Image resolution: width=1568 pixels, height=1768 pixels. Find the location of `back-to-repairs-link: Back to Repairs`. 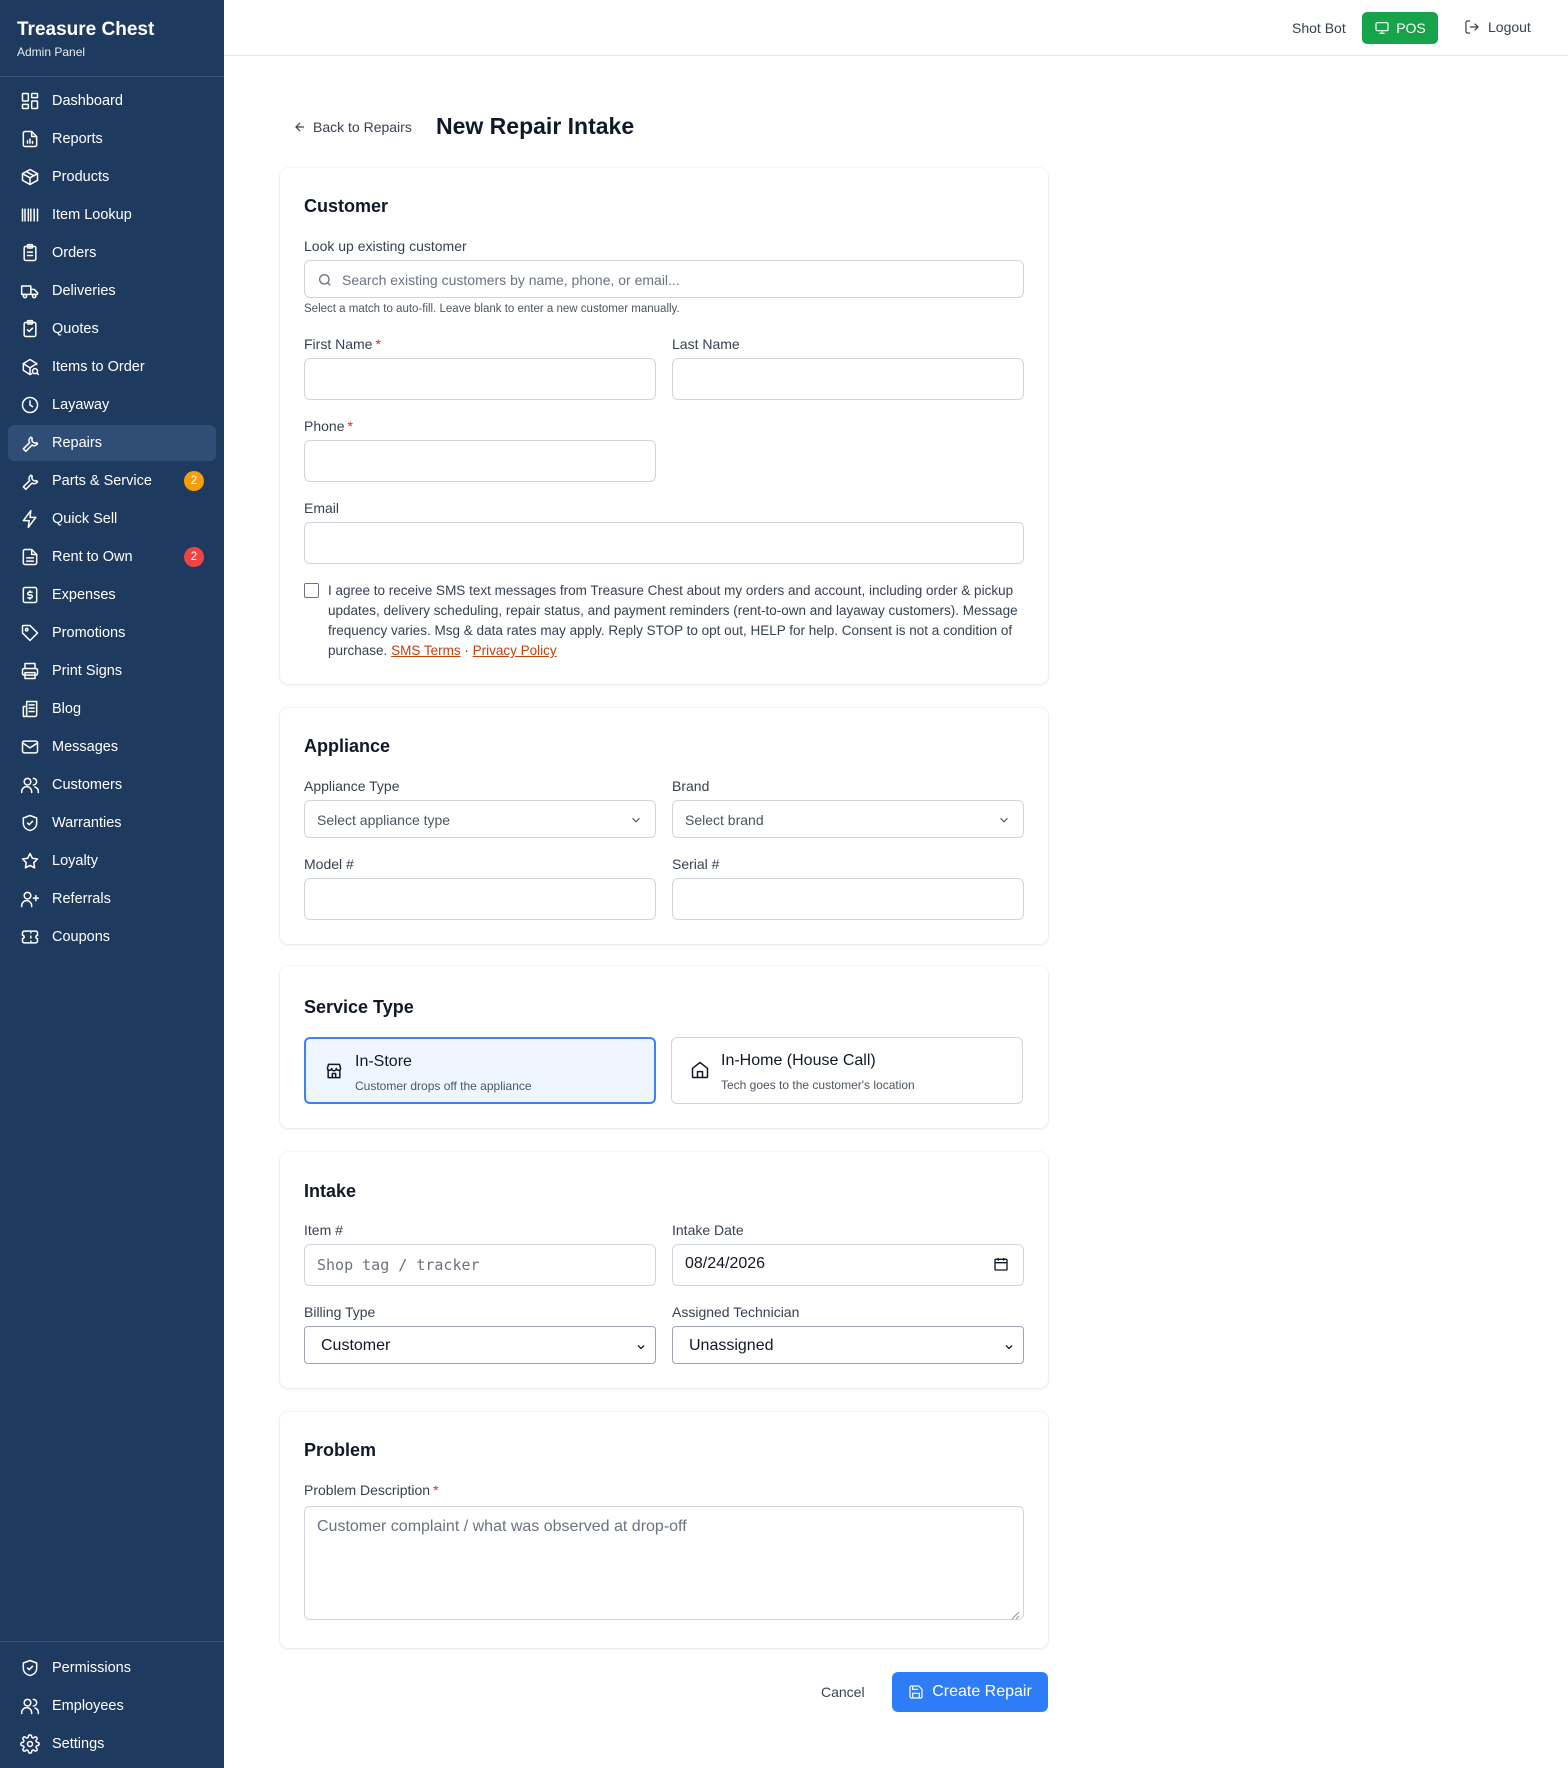

back-to-repairs-link: Back to Repairs is located at coordinates (352, 127).